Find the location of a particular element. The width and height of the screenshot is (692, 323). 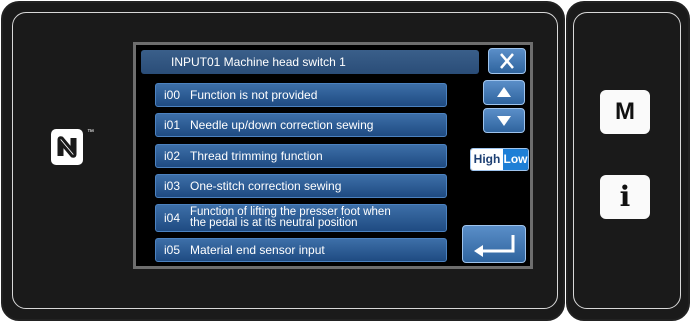

scroll-up-button is located at coordinates (504, 92).